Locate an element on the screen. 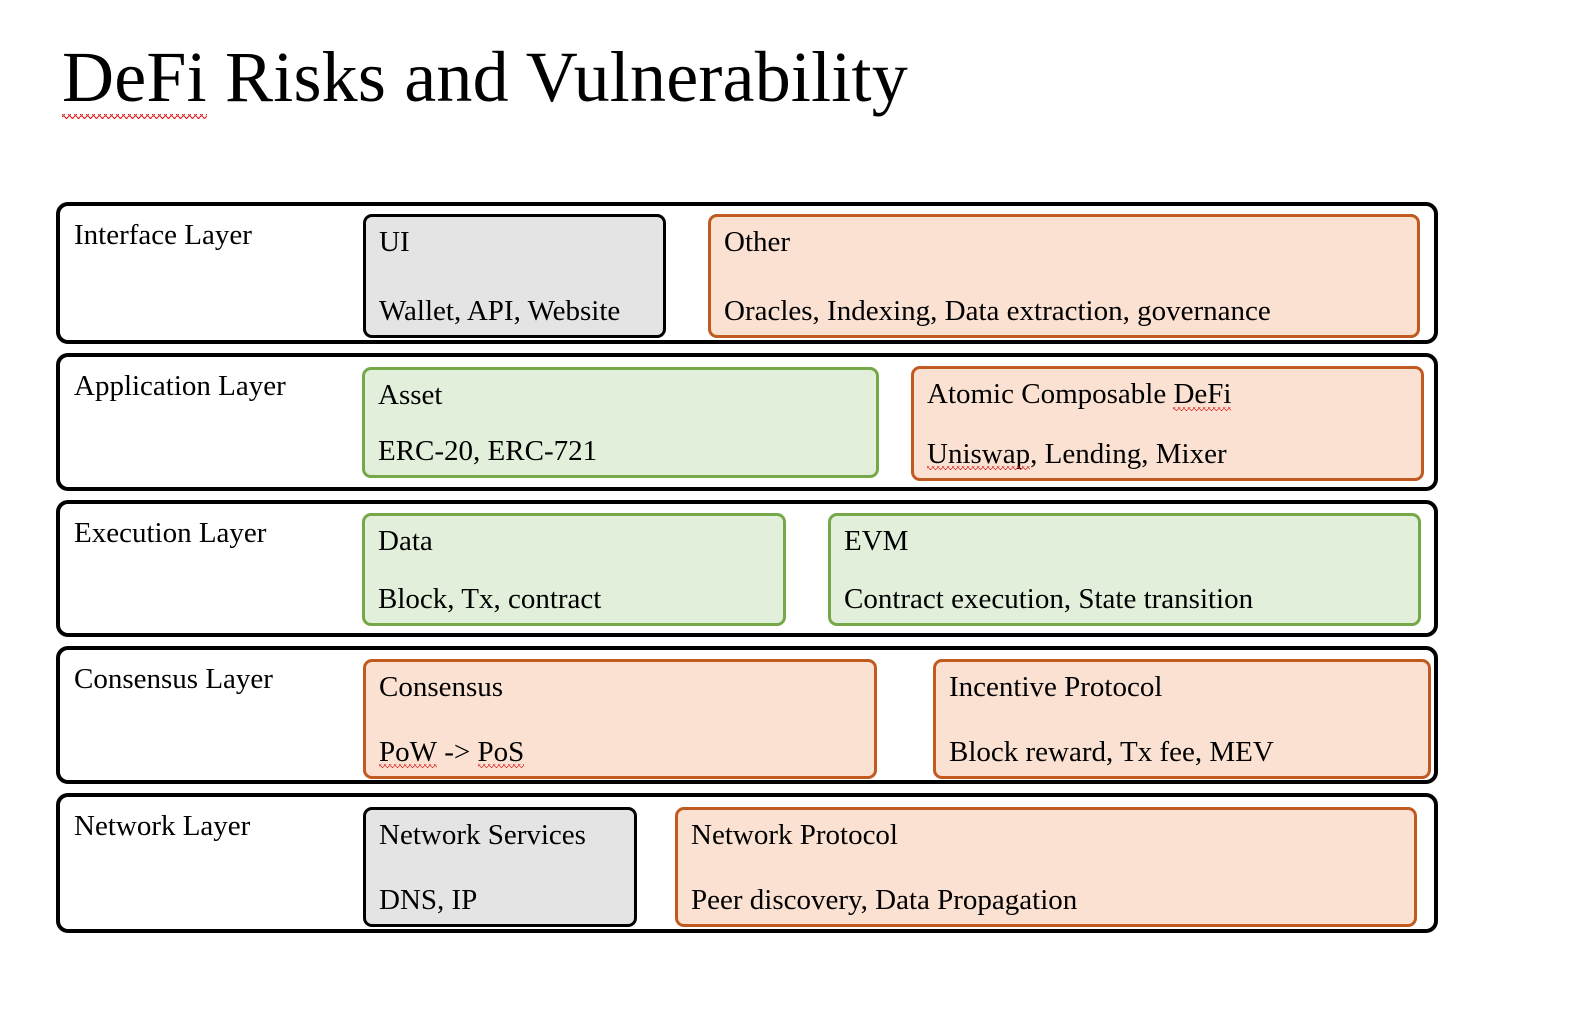 This screenshot has width=1594, height=1034. node-data: Data Block, Tx, contract is located at coordinates (574, 569).